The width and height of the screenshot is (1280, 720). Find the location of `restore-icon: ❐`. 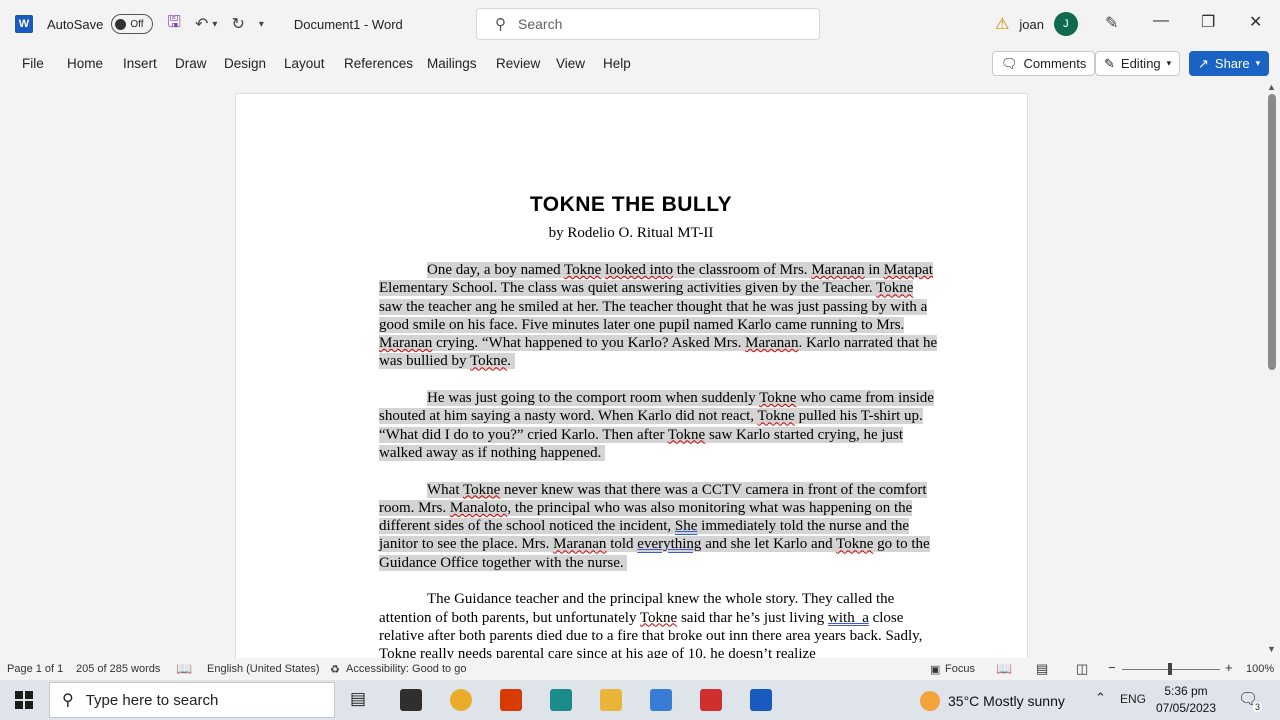

restore-icon: ❐ is located at coordinates (1208, 22).